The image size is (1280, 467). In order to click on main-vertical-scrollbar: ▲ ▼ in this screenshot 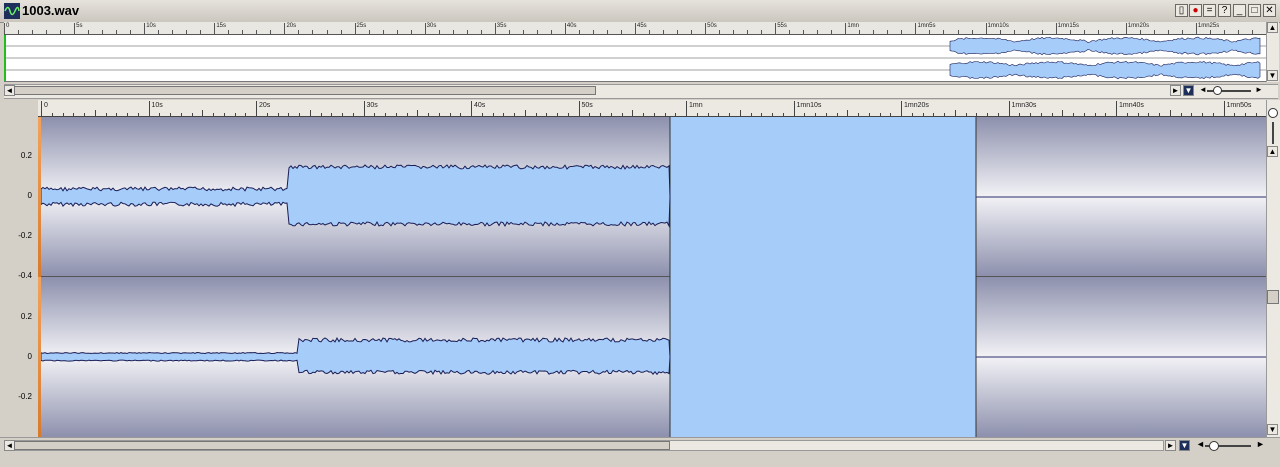, I will do `click(1273, 268)`.